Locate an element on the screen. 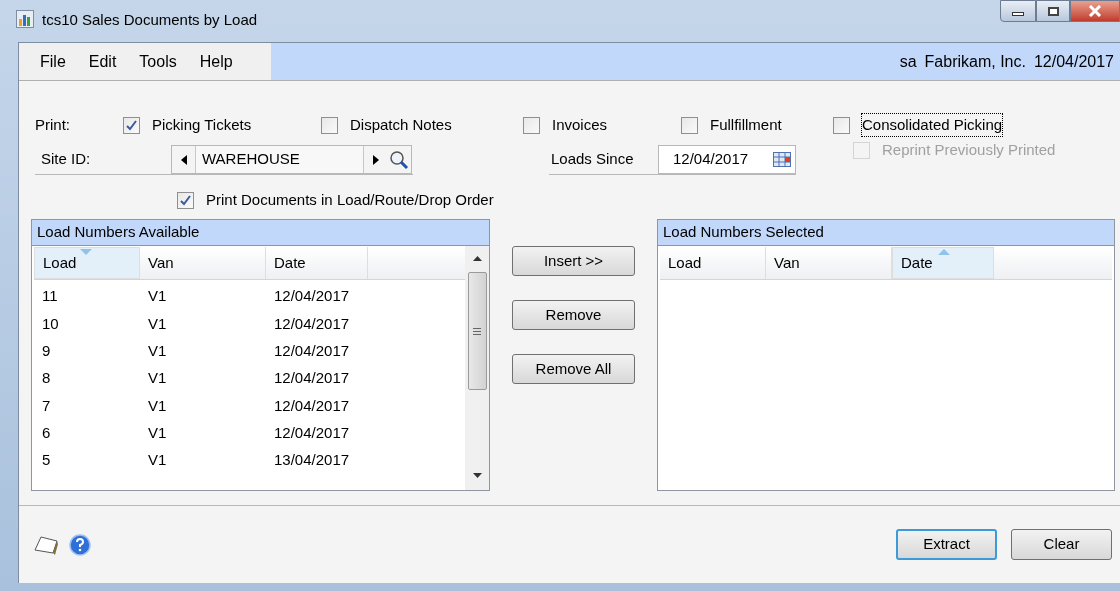 This screenshot has height=591, width=1120. list-row: 5 V1 13/04/2017 is located at coordinates (249, 460).